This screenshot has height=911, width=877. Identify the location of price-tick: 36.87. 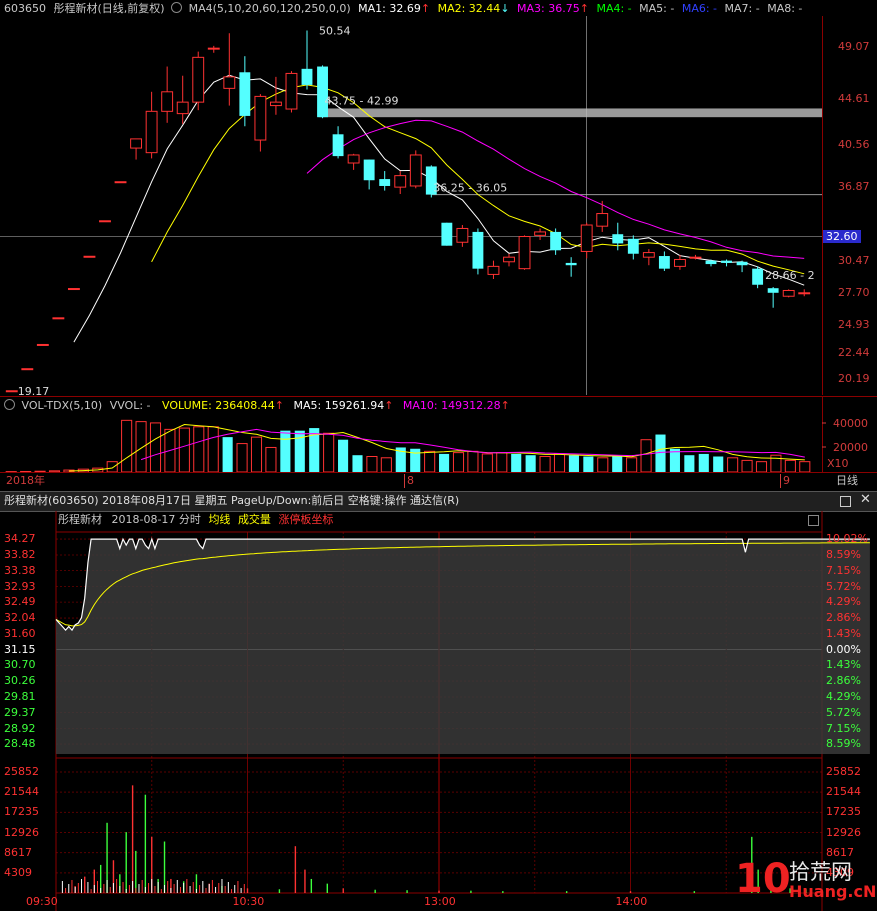
(854, 187).